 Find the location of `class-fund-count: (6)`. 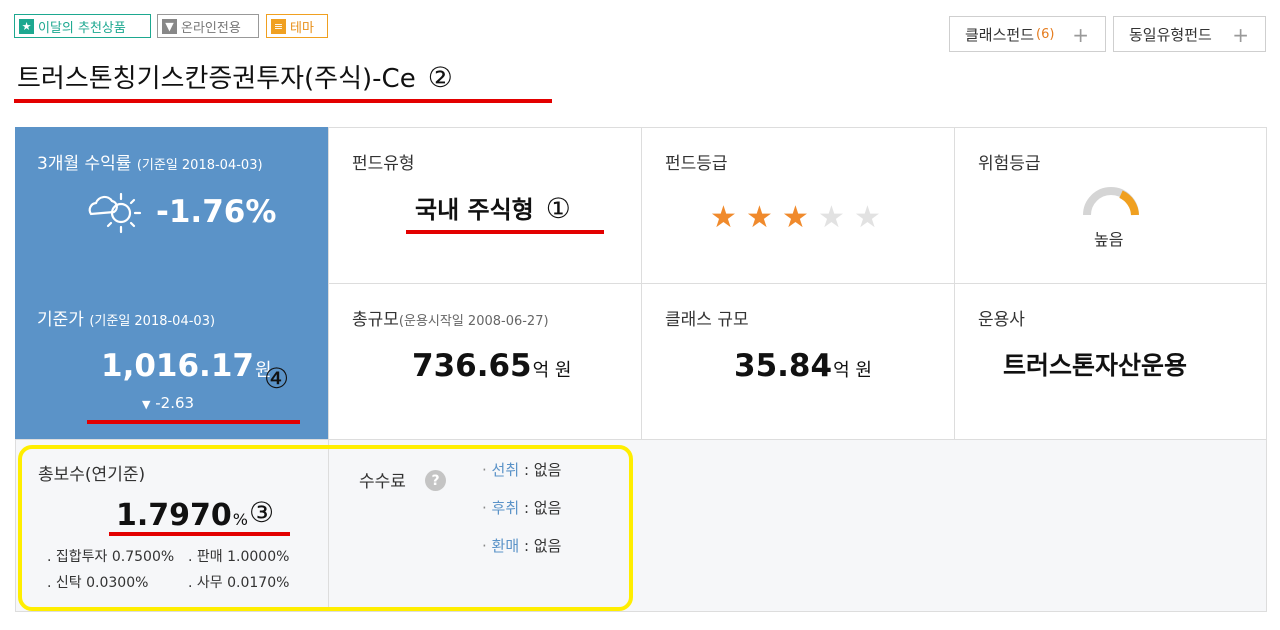

class-fund-count: (6) is located at coordinates (1045, 34).